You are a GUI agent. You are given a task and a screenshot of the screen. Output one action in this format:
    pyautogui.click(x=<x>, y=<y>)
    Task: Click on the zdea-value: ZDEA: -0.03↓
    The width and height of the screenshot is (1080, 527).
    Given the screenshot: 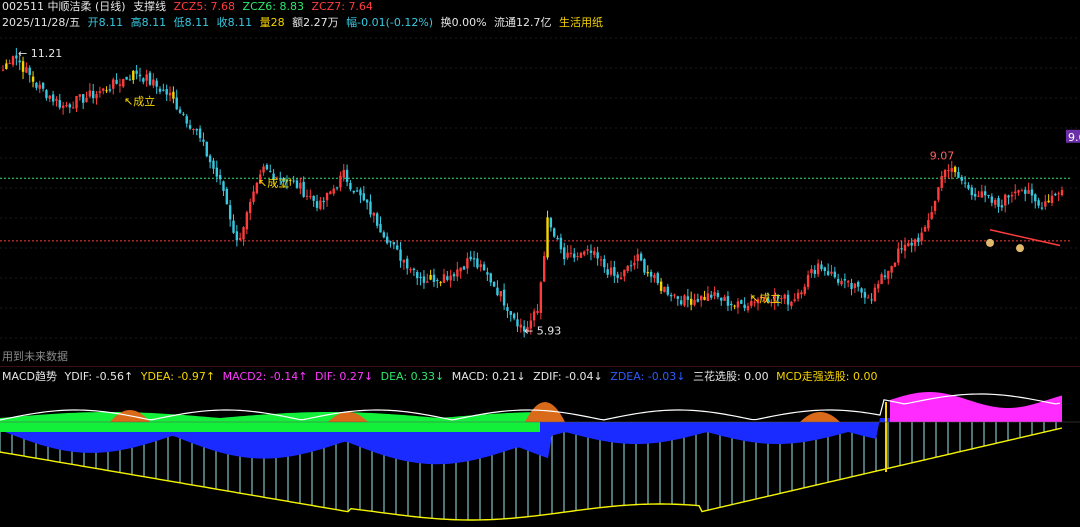 What is the action you would take?
    pyautogui.click(x=648, y=376)
    